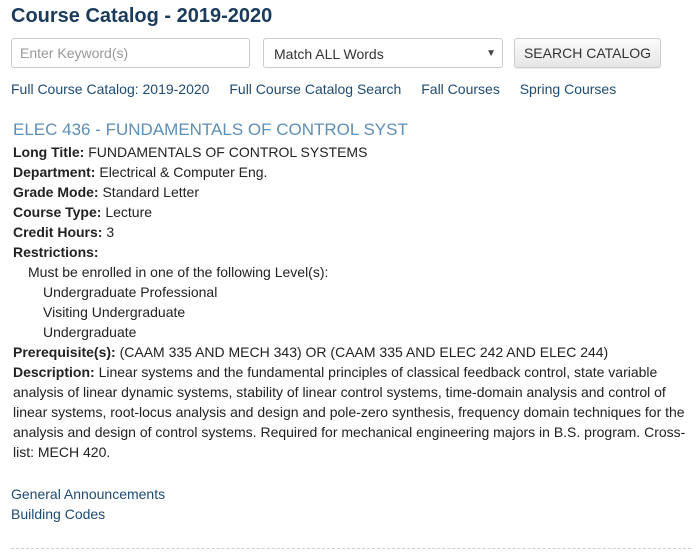 Image resolution: width=700 pixels, height=554 pixels. Describe the element at coordinates (210, 129) in the screenshot. I see `course-heading: ELEC 436 - FUNDAMENTALS OF CONTROL SYST` at that location.